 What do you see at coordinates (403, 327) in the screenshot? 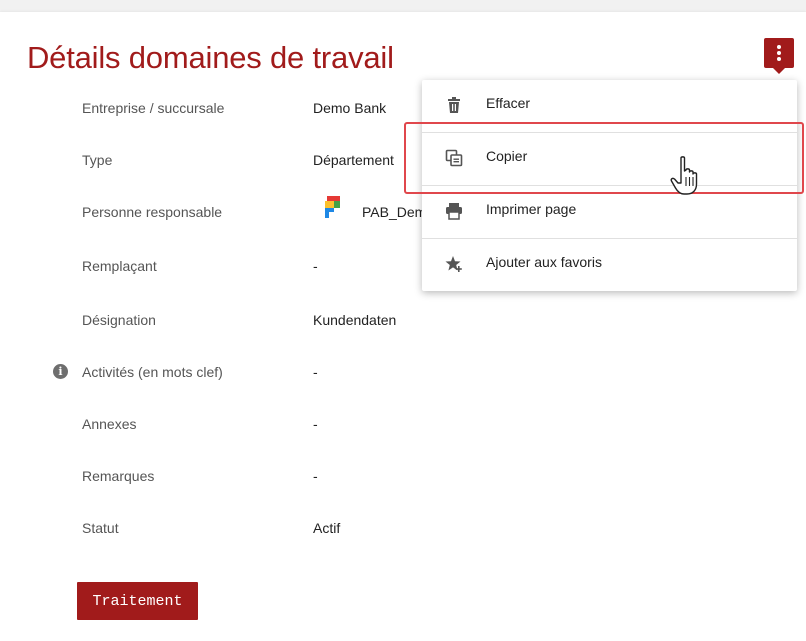
I see `detail-row-designation: Désignation Kundendaten` at bounding box center [403, 327].